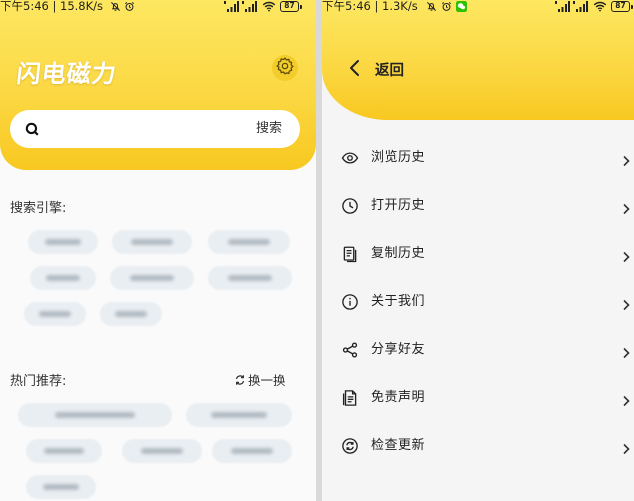  Describe the element at coordinates (478, 446) in the screenshot. I see `menu-item-check-update: 检查更新` at that location.